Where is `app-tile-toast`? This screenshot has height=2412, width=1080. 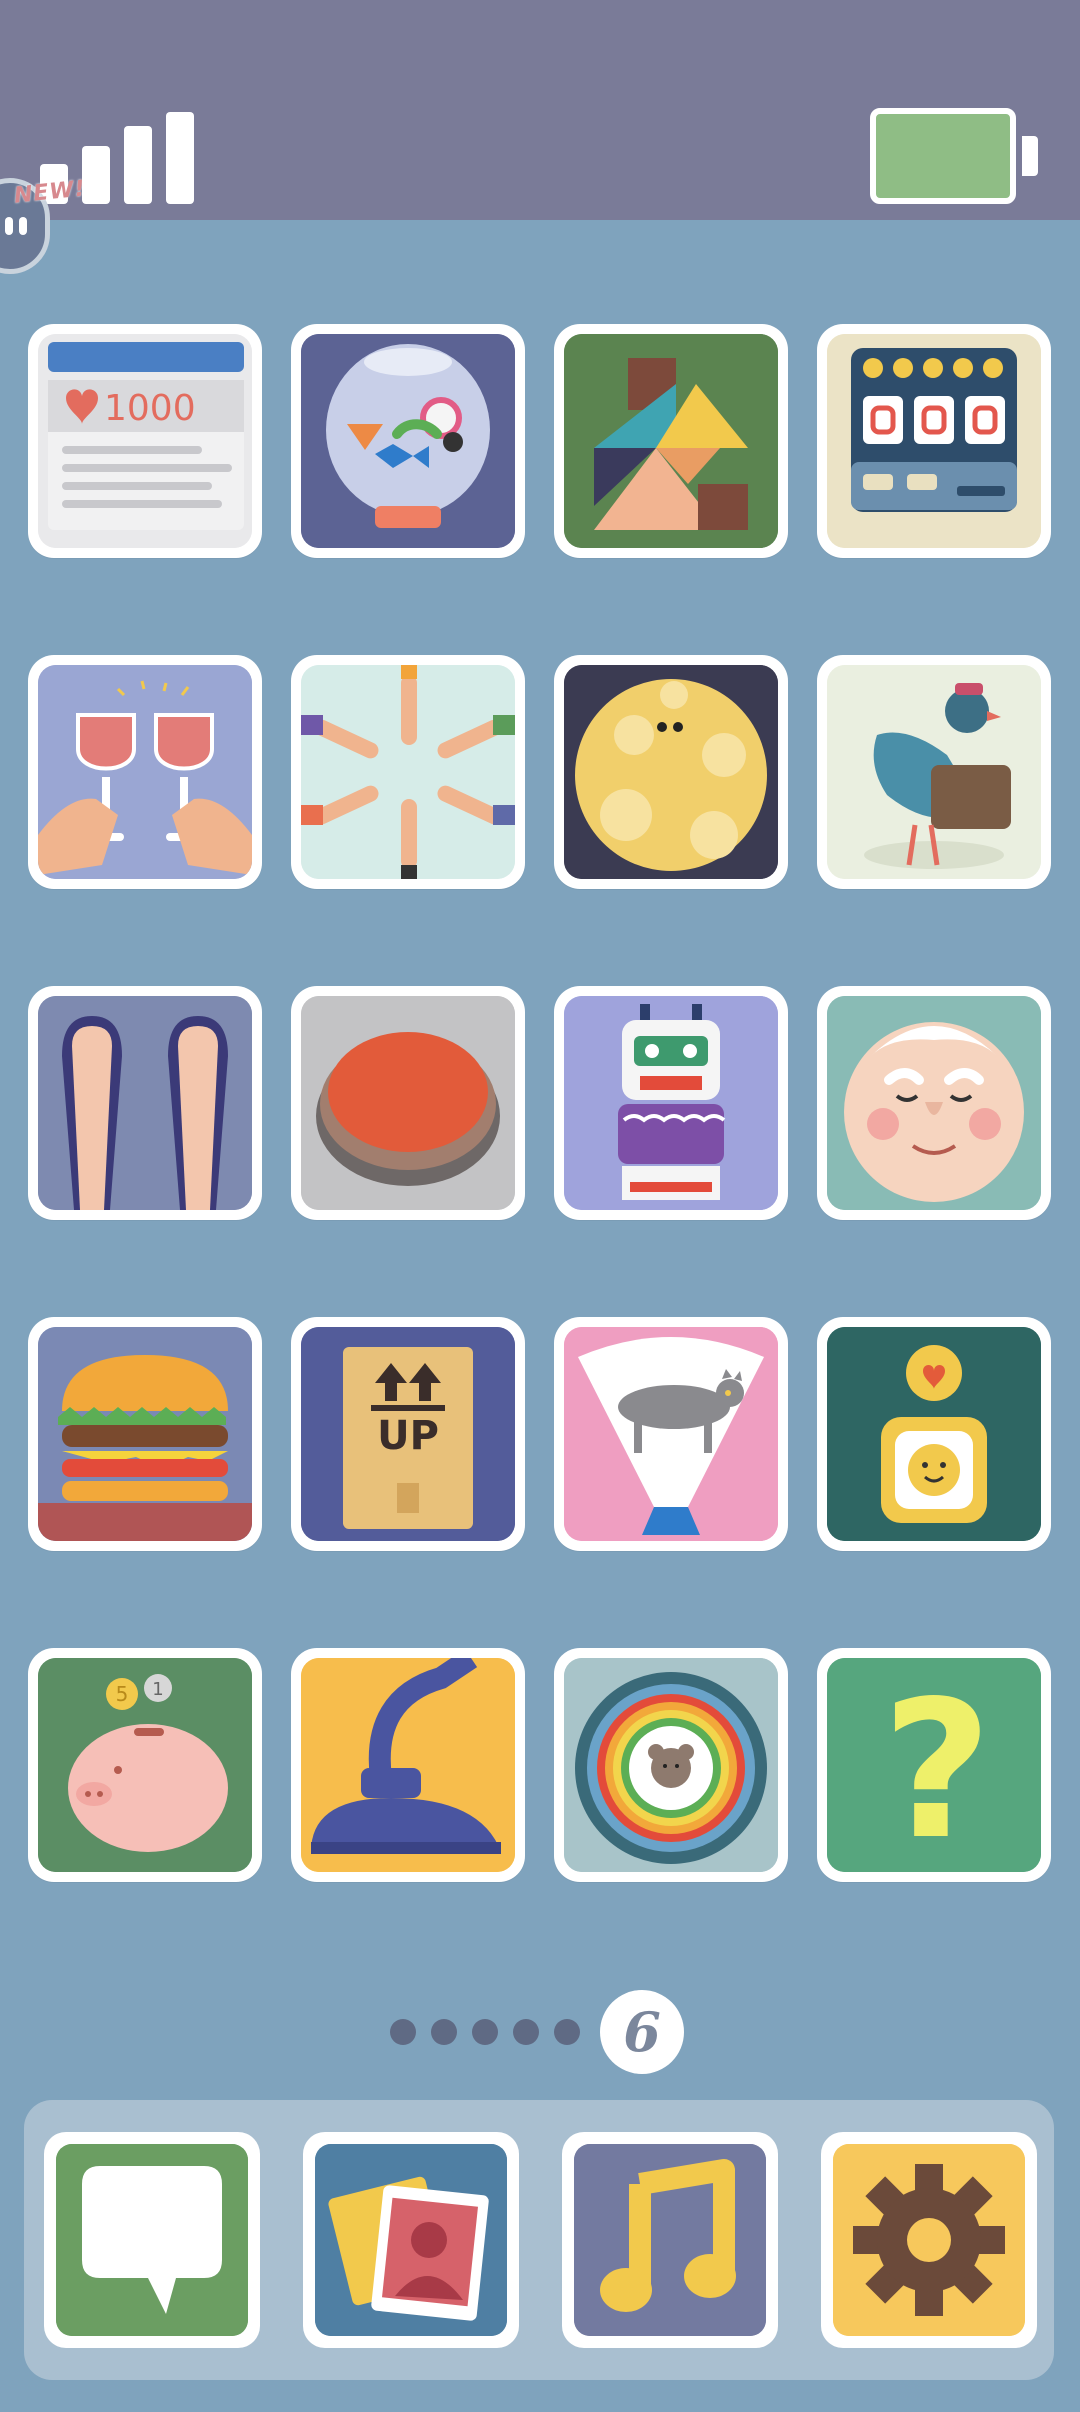
app-tile-toast is located at coordinates (145, 772).